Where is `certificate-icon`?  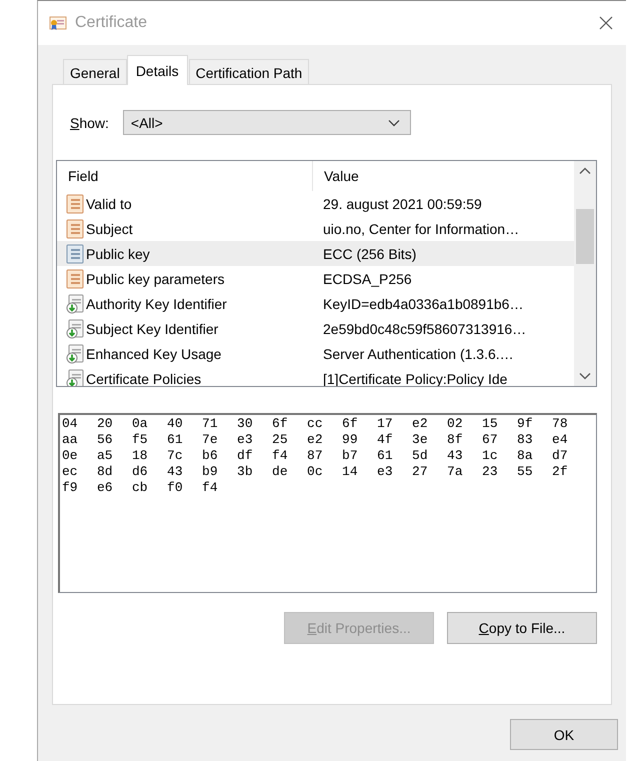 certificate-icon is located at coordinates (58, 23).